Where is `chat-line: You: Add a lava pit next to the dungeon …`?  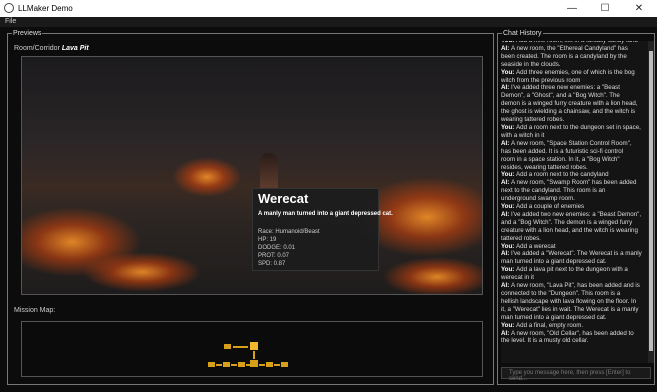 chat-line: You: Add a lava pit next to the dungeon … is located at coordinates (574, 270).